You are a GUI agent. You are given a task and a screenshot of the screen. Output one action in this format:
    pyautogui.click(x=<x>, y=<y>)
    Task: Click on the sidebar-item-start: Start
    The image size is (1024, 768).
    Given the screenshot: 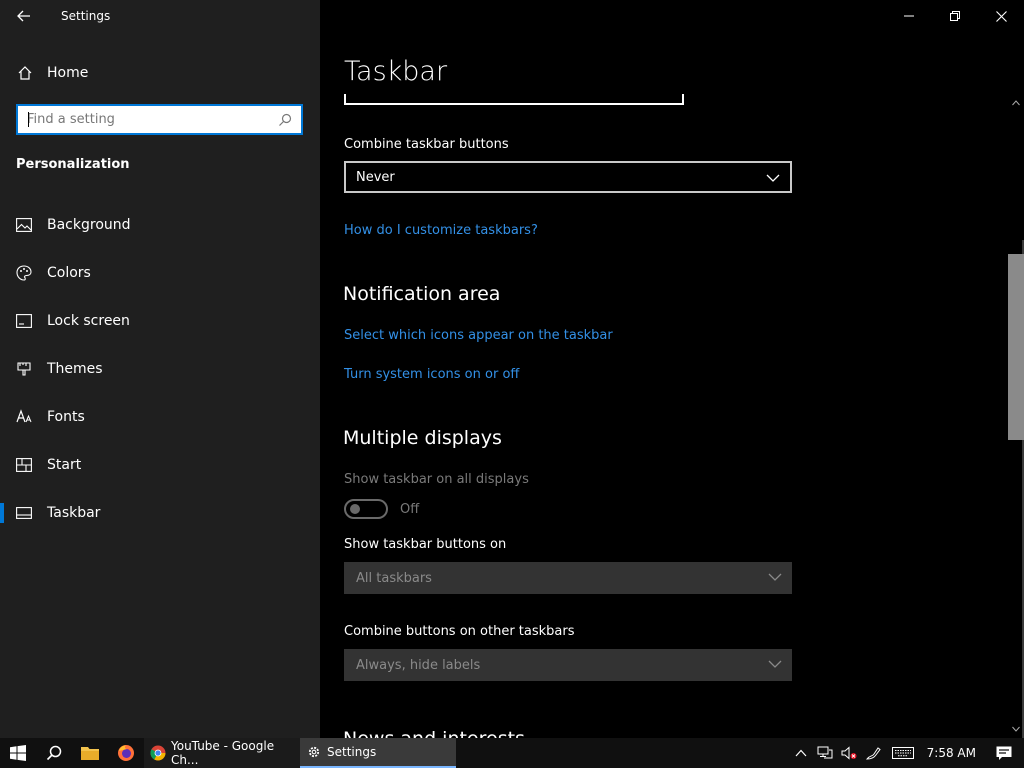 What is the action you would take?
    pyautogui.click(x=160, y=465)
    